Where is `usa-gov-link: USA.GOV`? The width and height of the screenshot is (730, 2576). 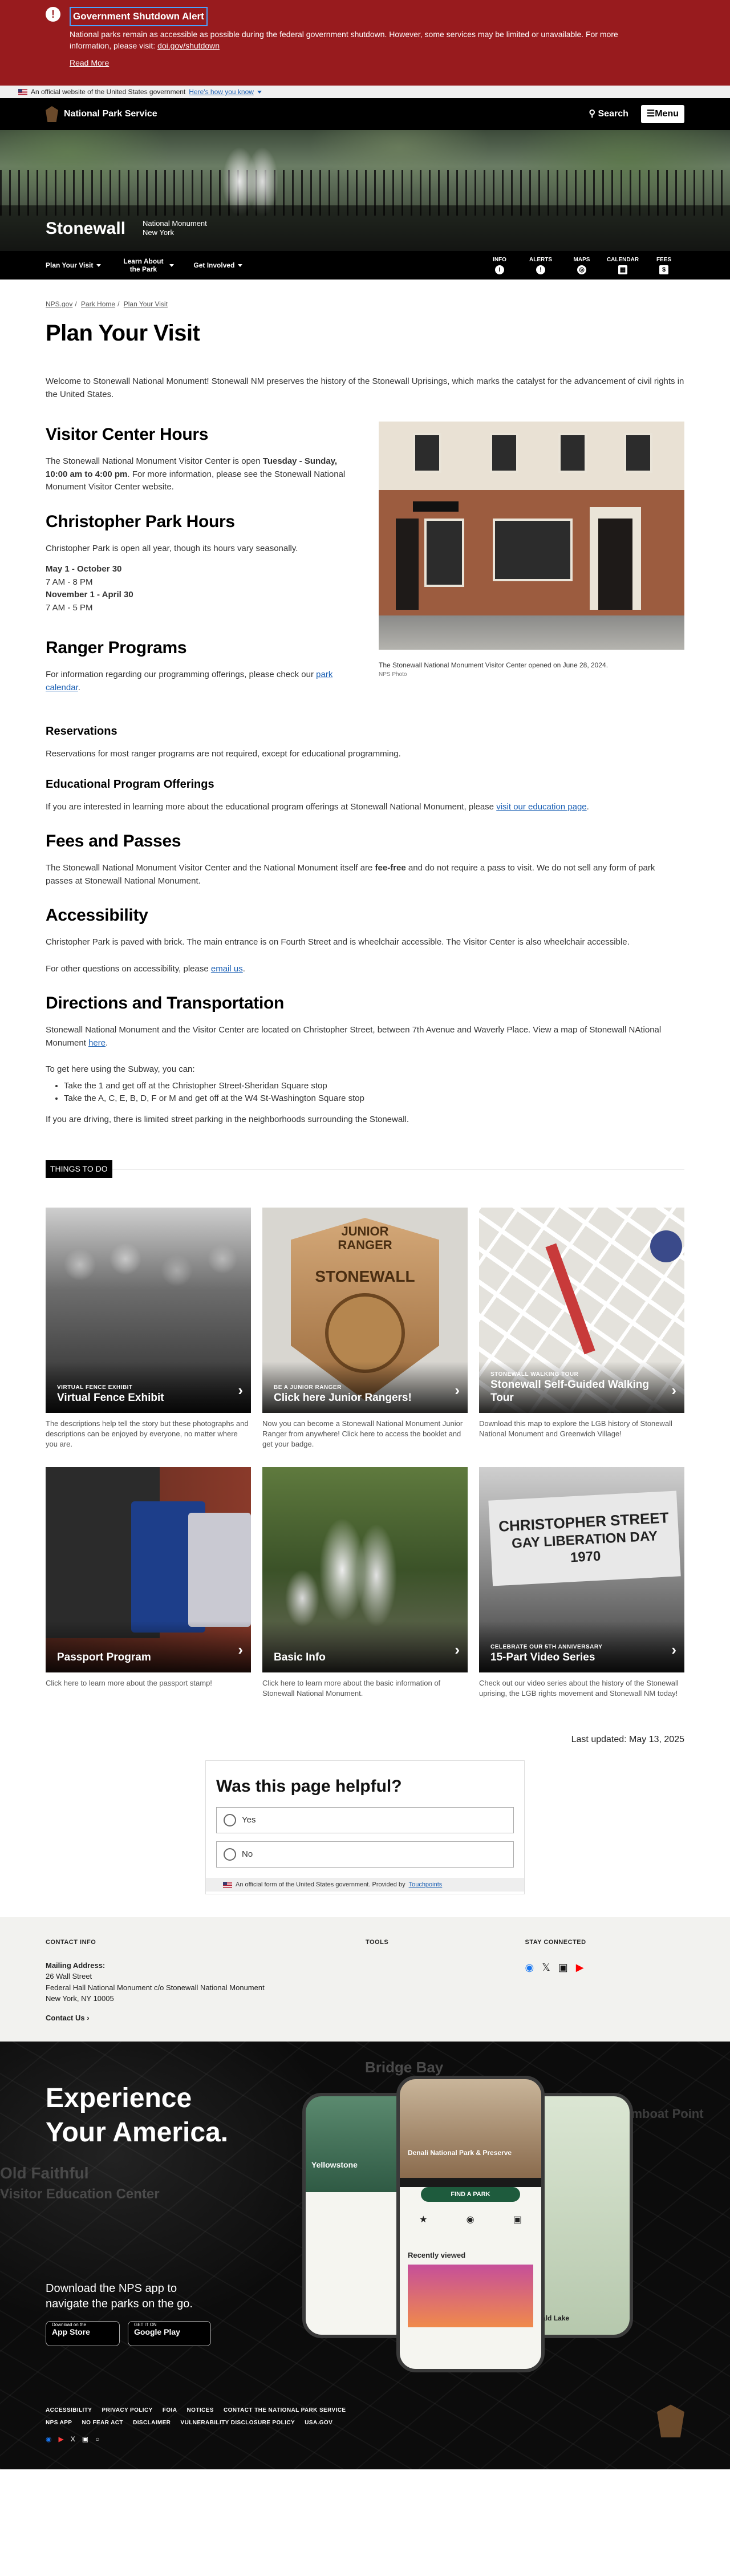
usa-gov-link: USA.GOV is located at coordinates (318, 2423).